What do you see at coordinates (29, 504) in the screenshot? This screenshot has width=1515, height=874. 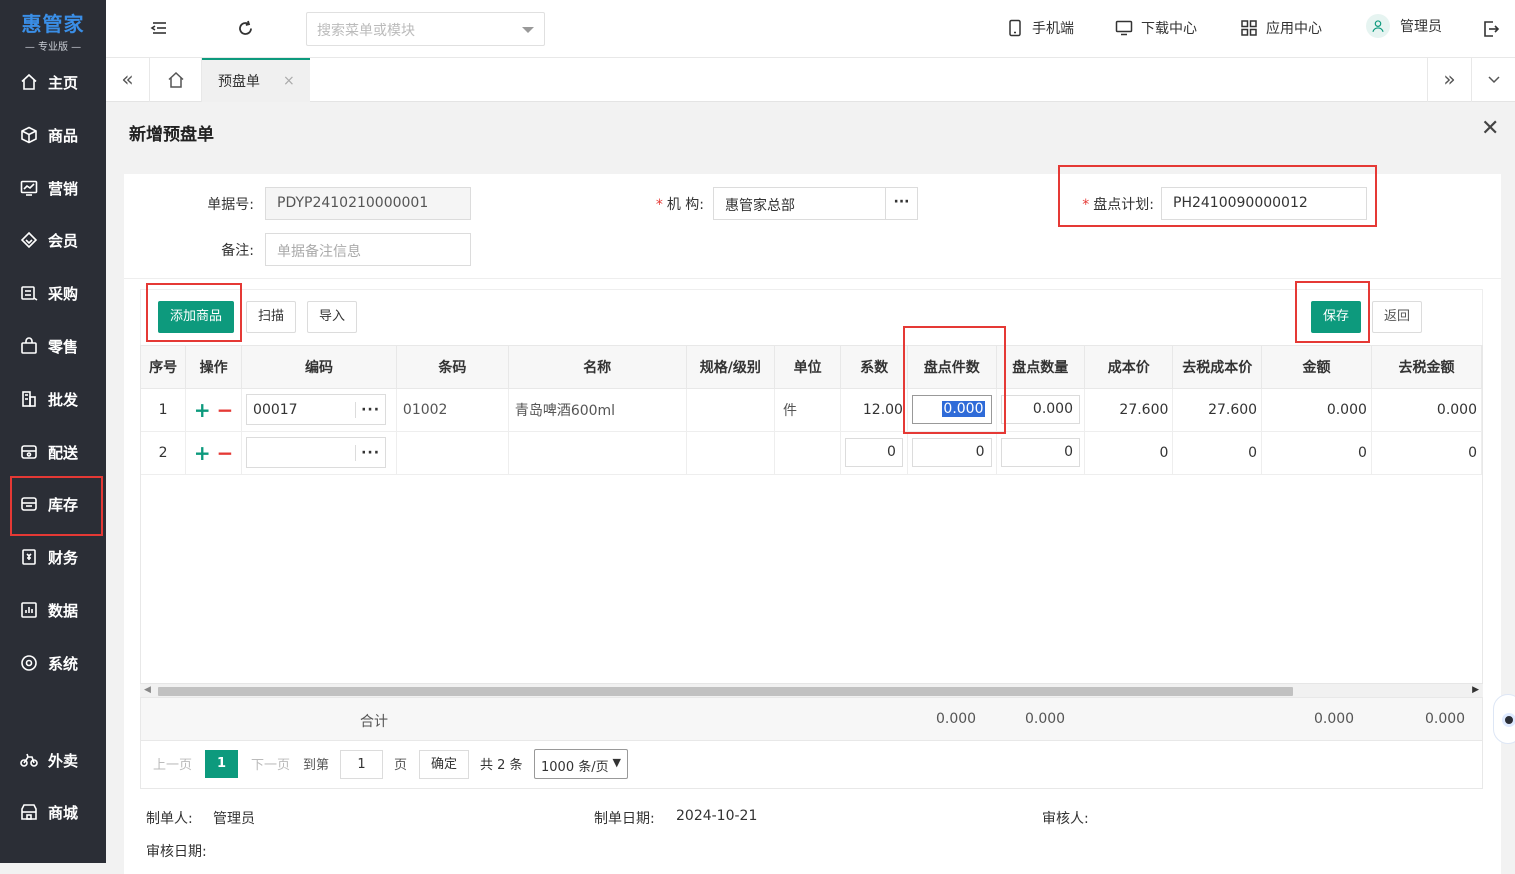 I see `box-icon` at bounding box center [29, 504].